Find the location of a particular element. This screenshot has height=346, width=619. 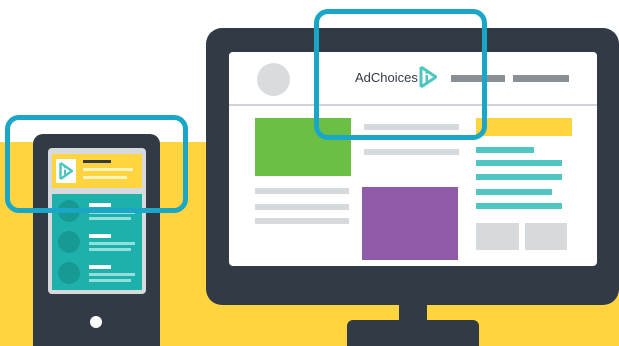

monitor-stand-base is located at coordinates (413, 333).